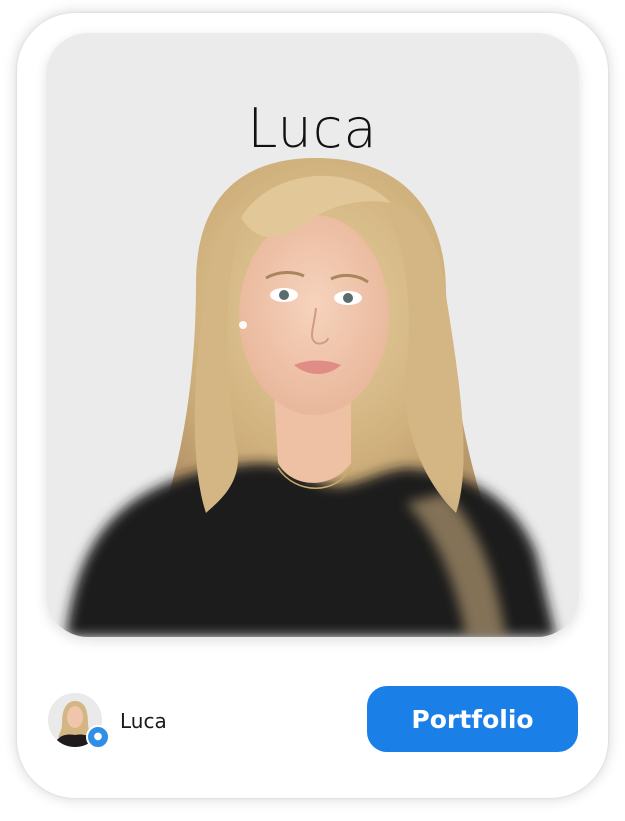 This screenshot has height=821, width=625. Describe the element at coordinates (312, 128) in the screenshot. I see `profile-name-heading: Luca` at that location.